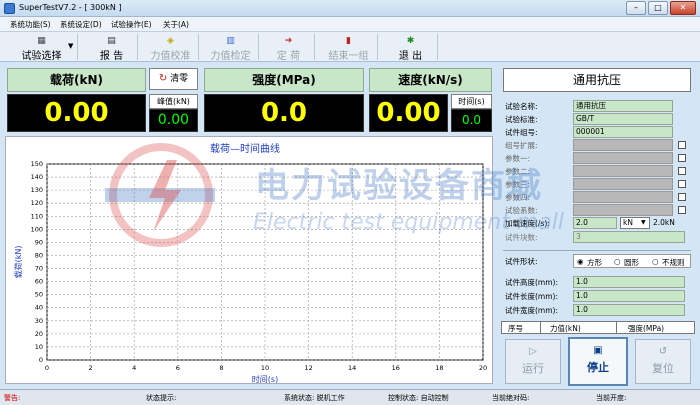 The width and height of the screenshot is (700, 405). Describe the element at coordinates (631, 262) in the screenshot. I see `shape-circle-label: 圆形` at that location.